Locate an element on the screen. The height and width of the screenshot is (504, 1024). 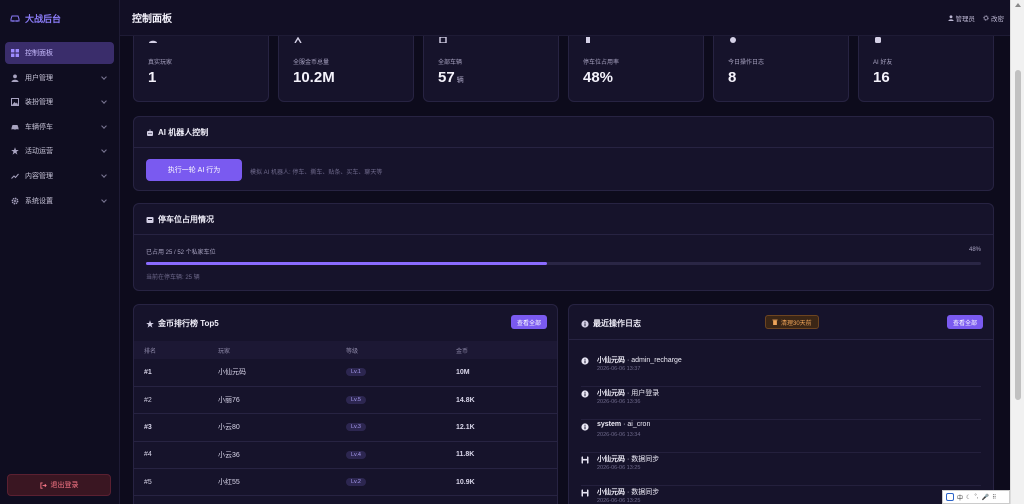
page-scrollbar is located at coordinates (1017, 252).